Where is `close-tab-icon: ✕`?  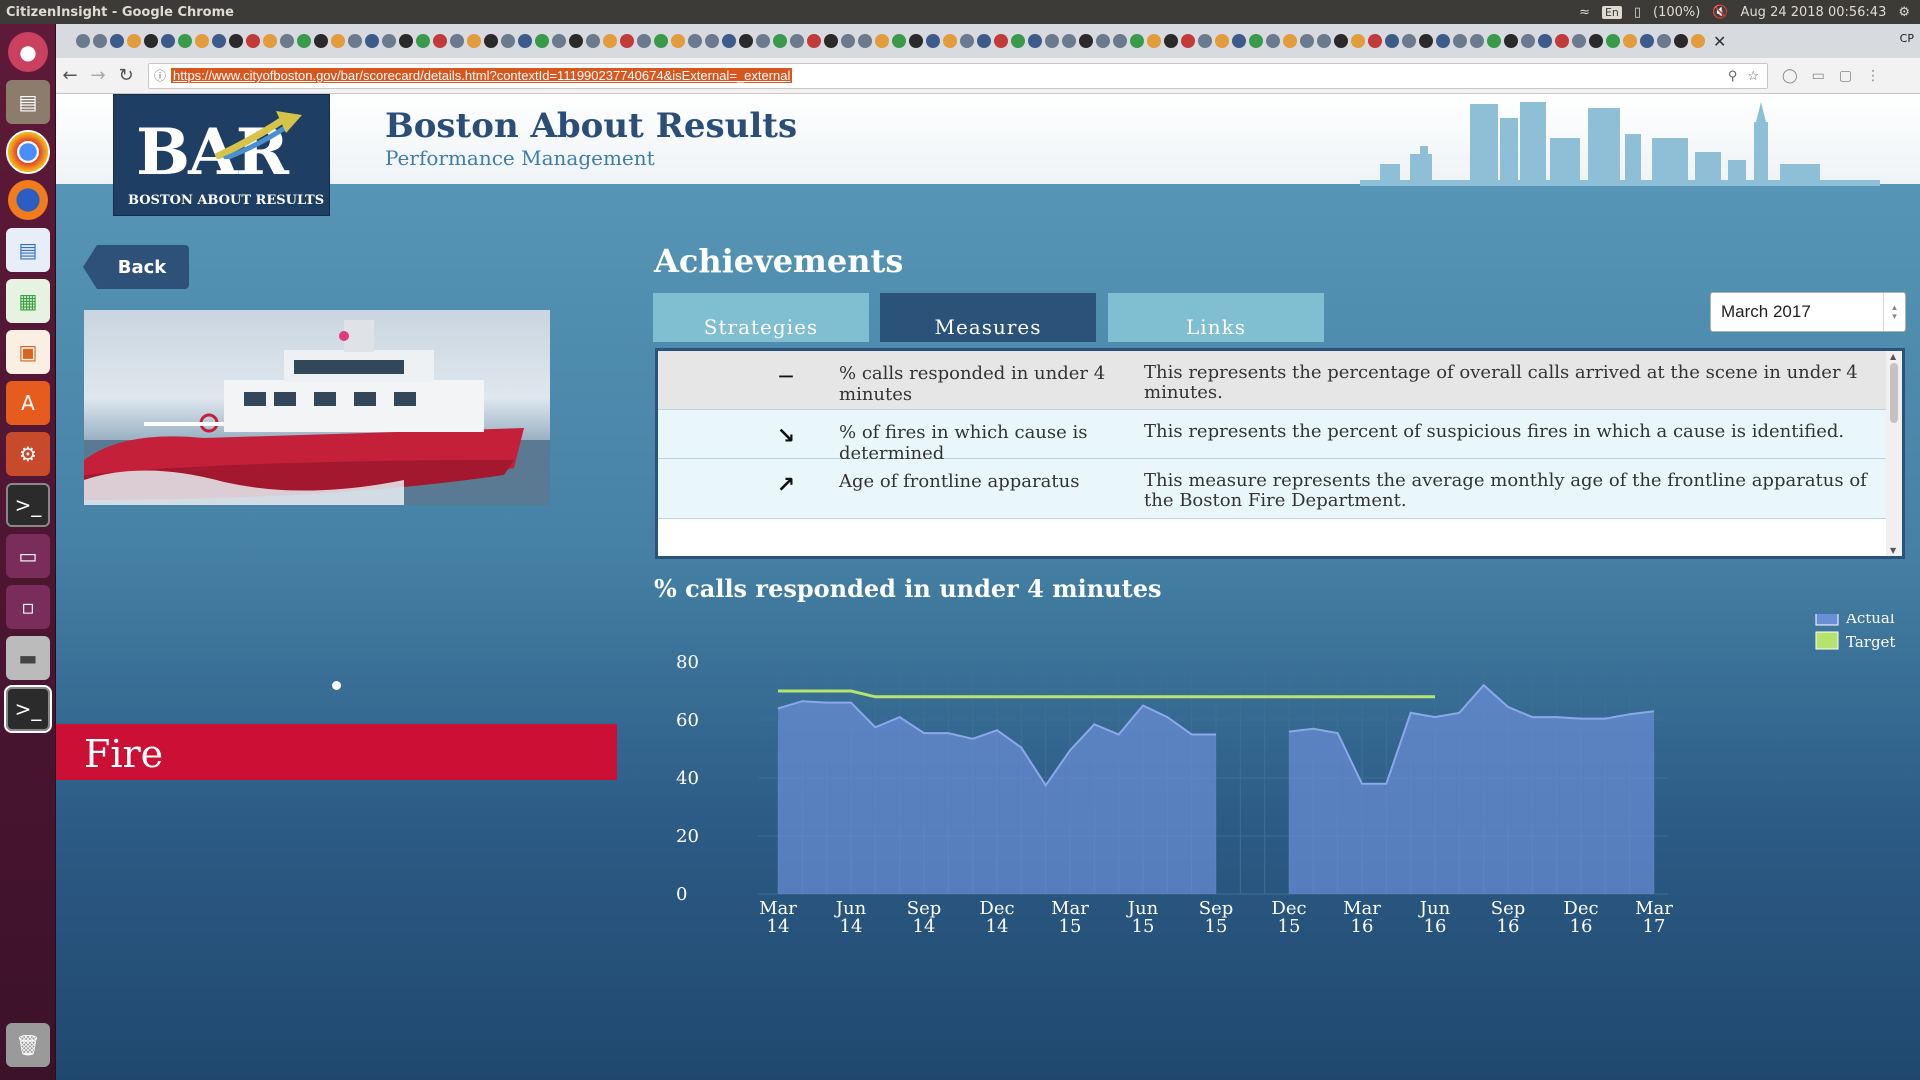
close-tab-icon: ✕ is located at coordinates (1719, 41).